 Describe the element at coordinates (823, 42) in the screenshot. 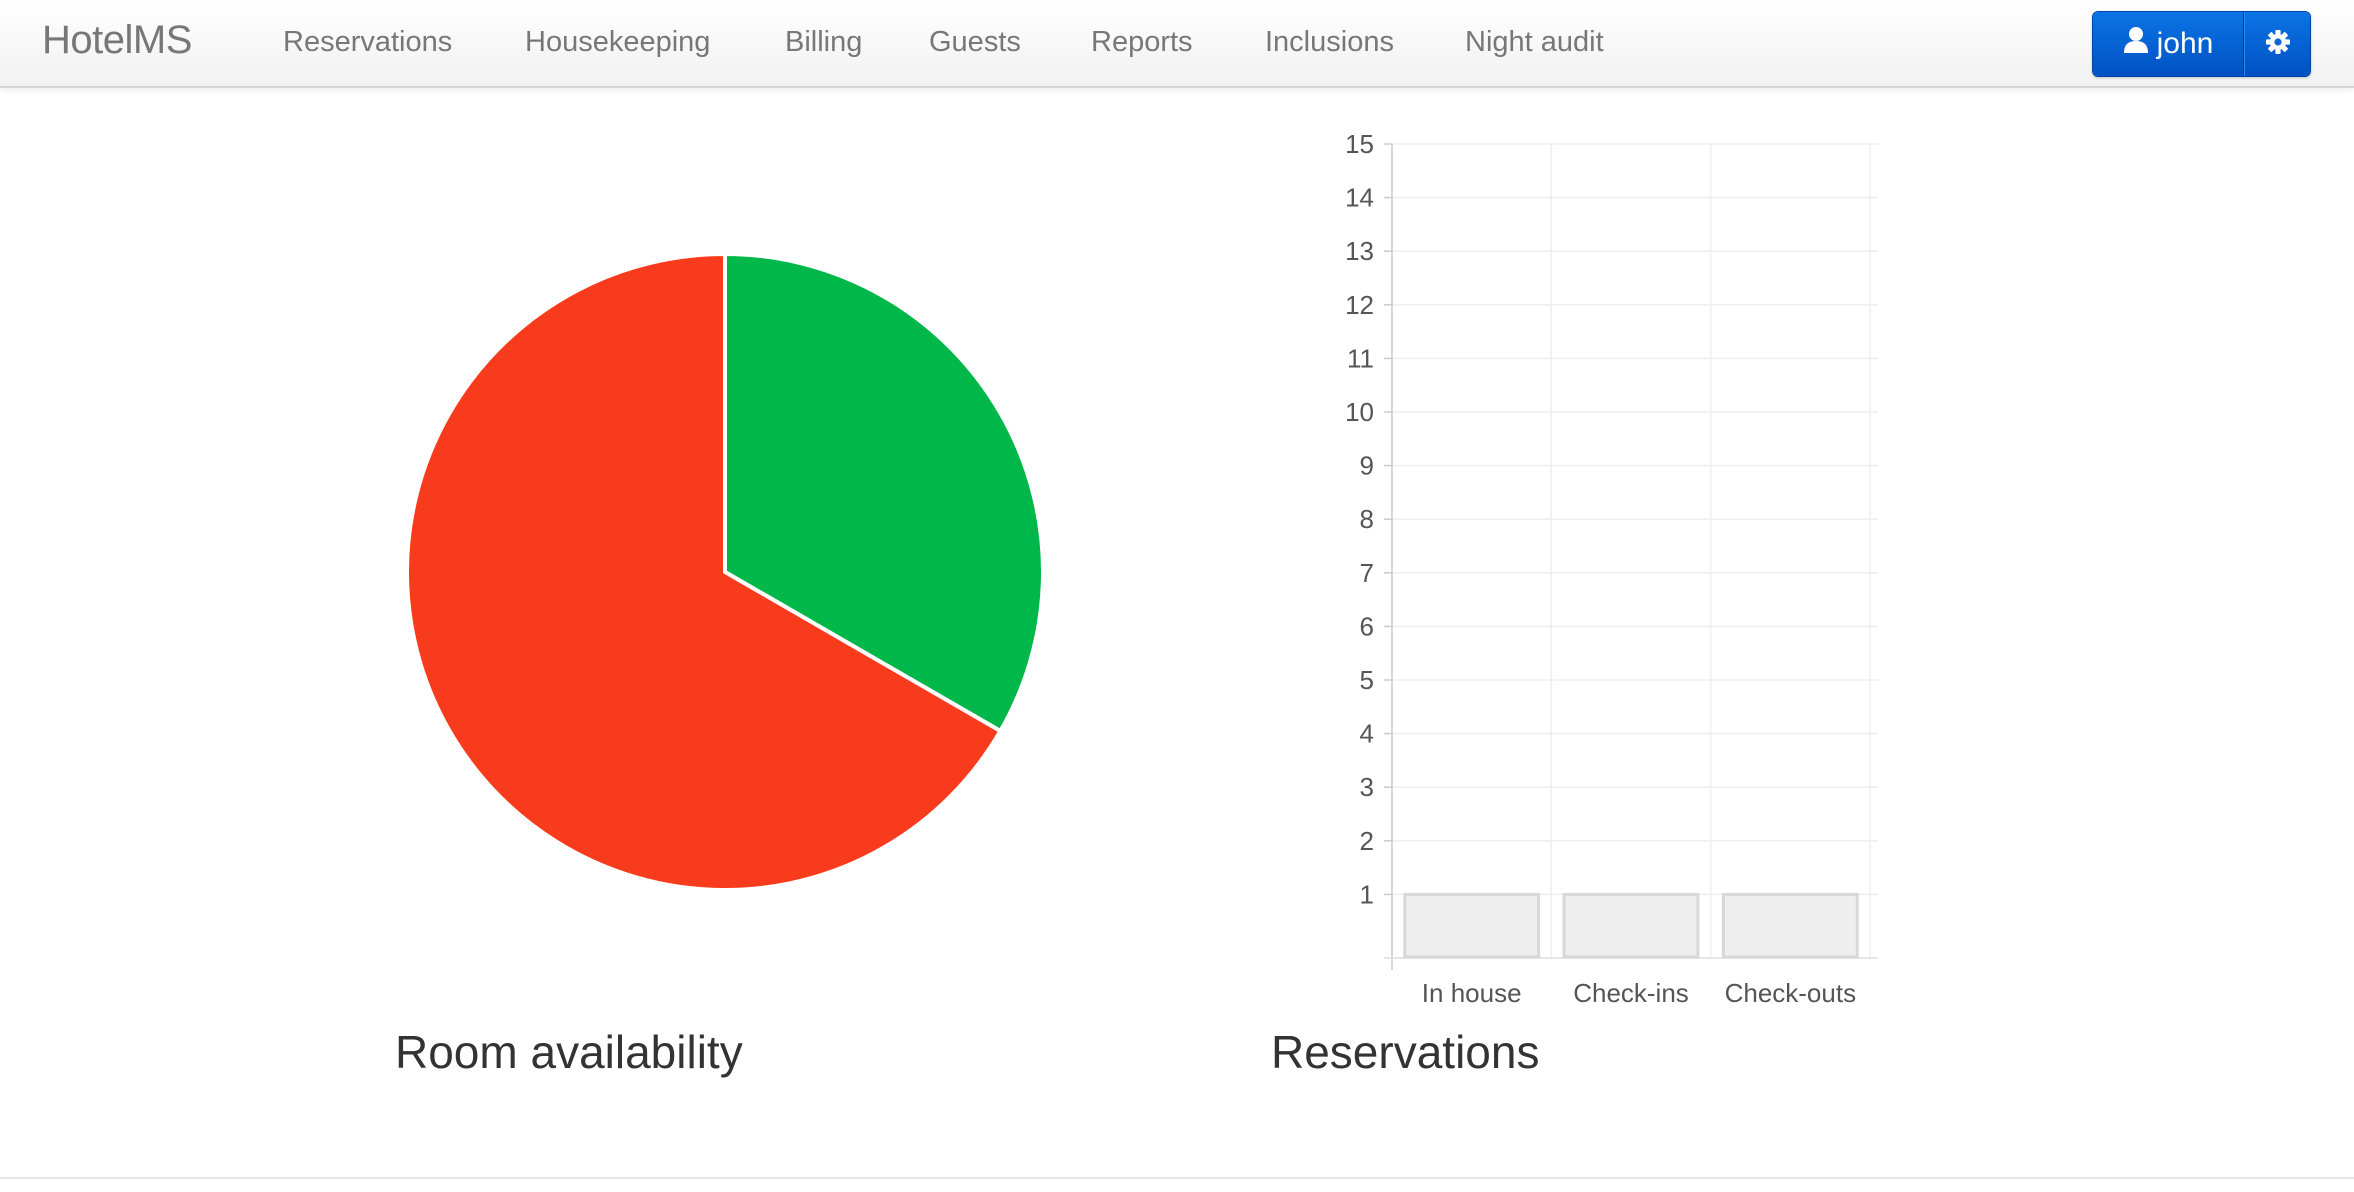

I see `nav-item-billing: Billing` at that location.